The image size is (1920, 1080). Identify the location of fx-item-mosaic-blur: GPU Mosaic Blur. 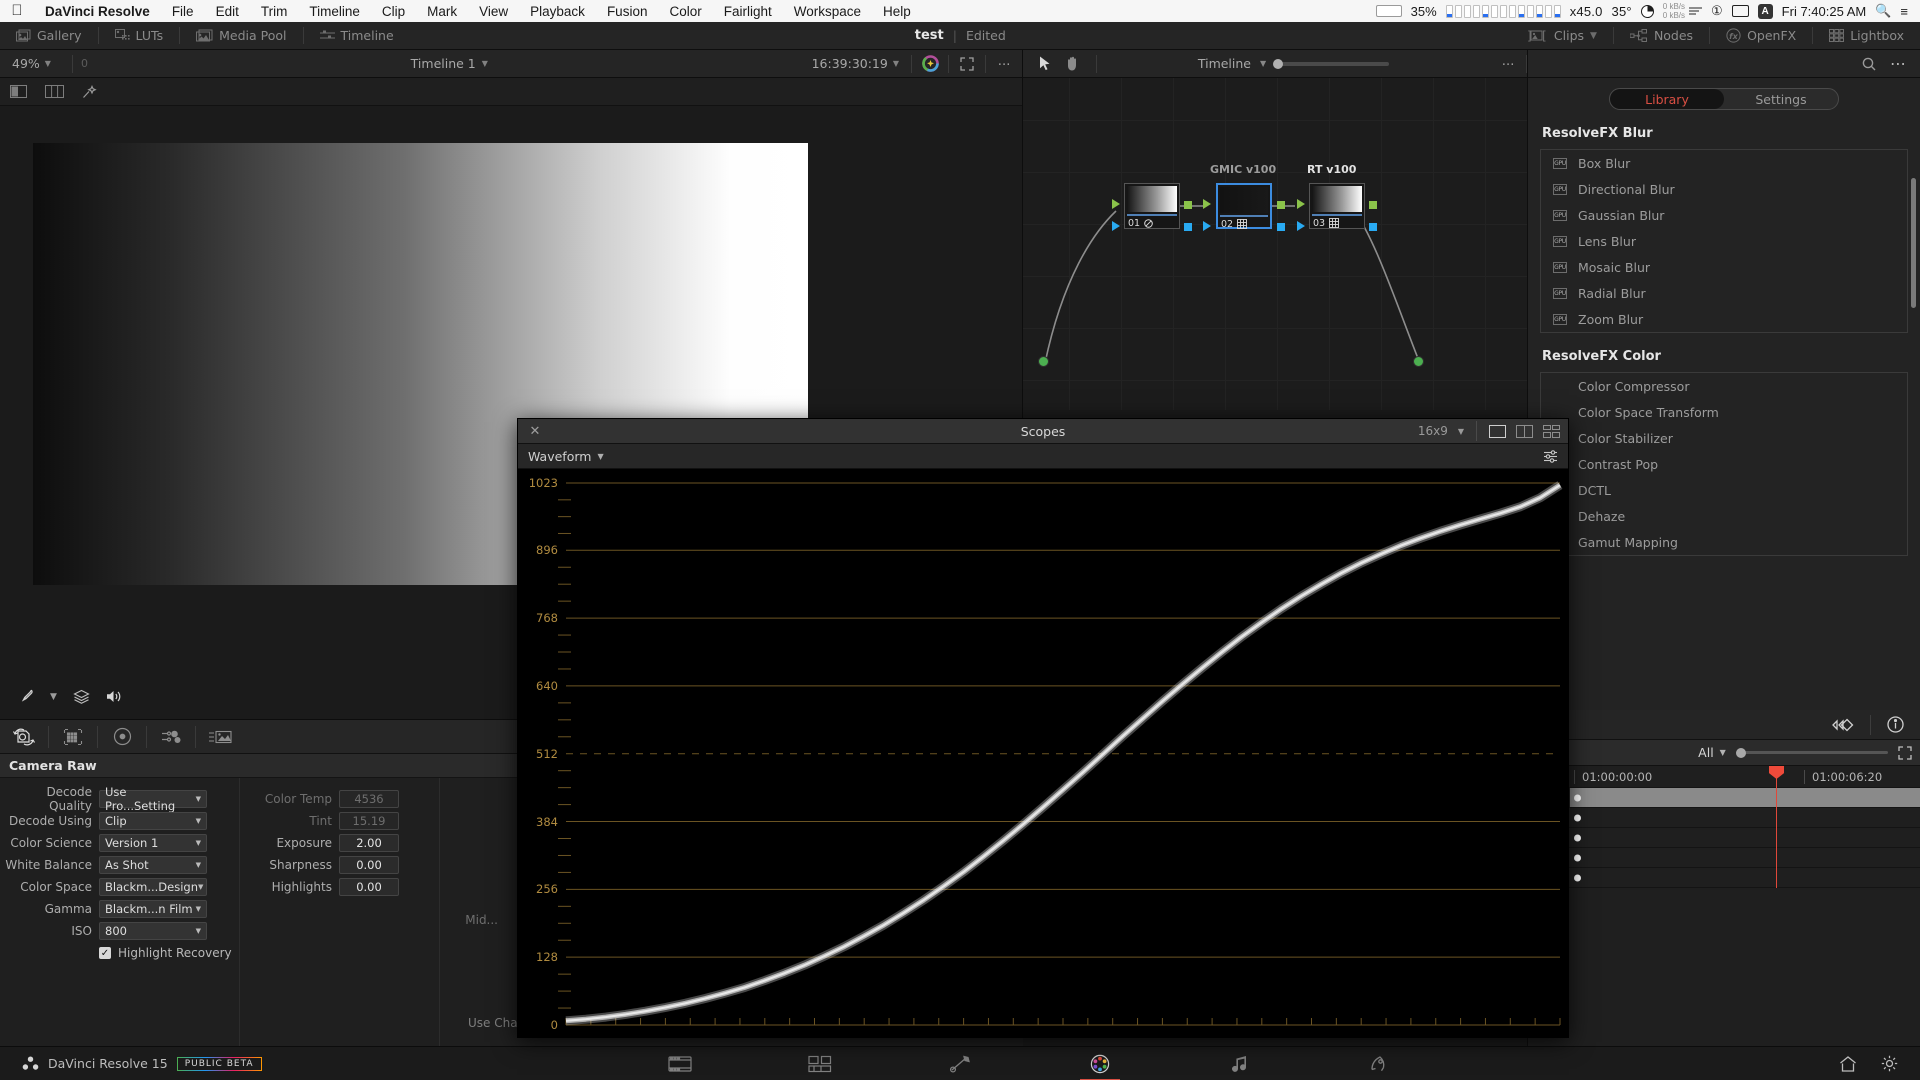
(1724, 267).